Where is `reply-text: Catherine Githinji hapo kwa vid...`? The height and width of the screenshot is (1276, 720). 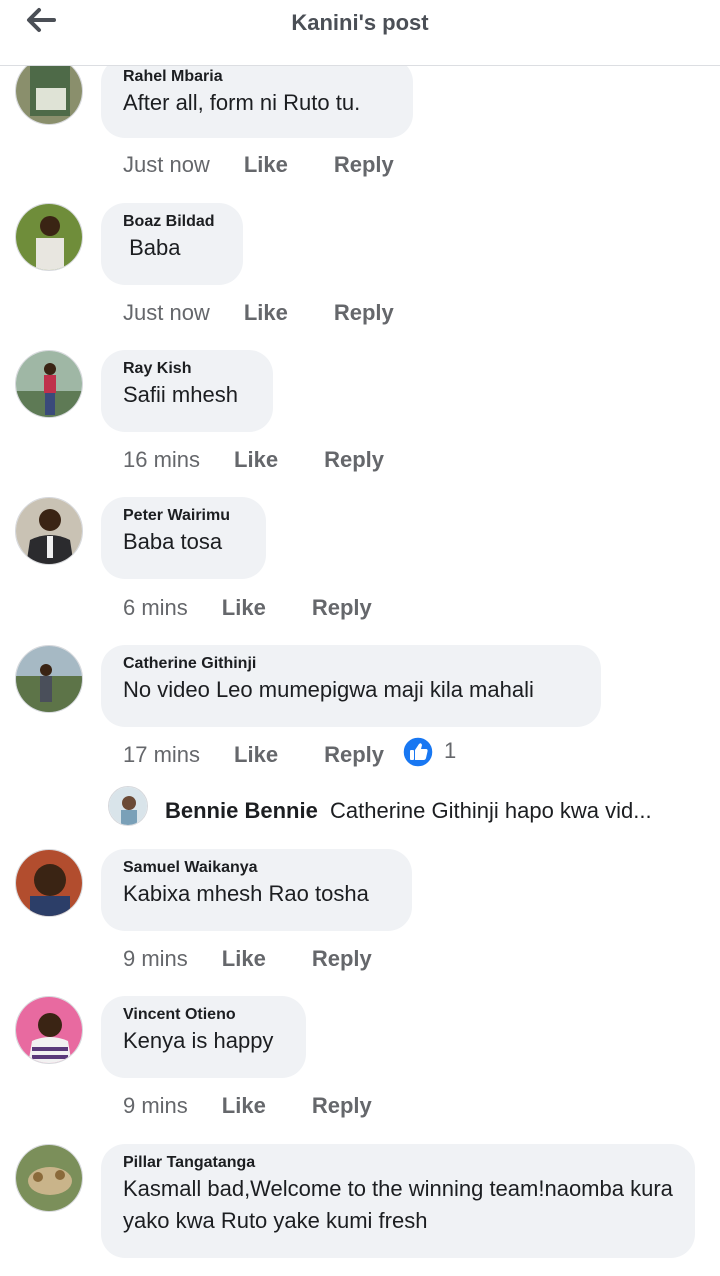 reply-text: Catherine Githinji hapo kwa vid... is located at coordinates (491, 810).